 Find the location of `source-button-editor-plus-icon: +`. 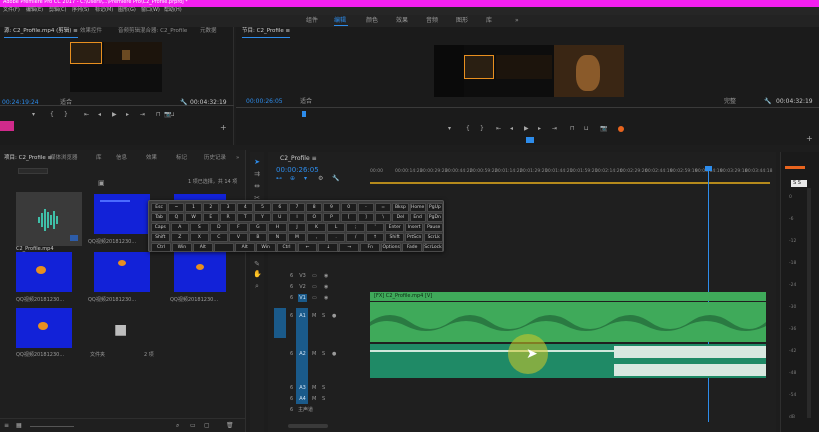

source-button-editor-plus-icon: + is located at coordinates (223, 128).